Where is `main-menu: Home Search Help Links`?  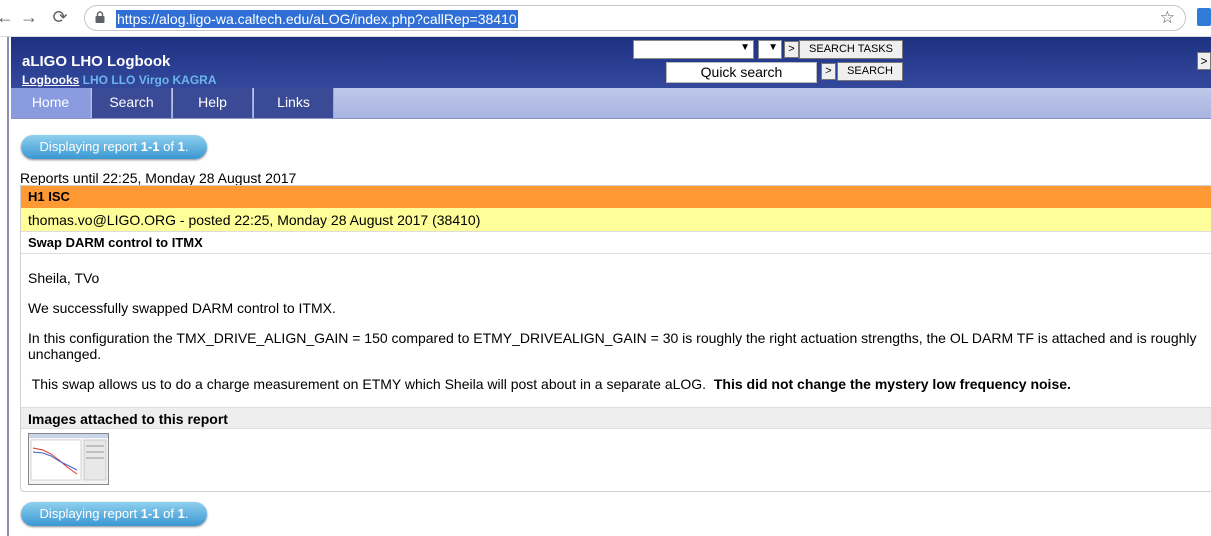 main-menu: Home Search Help Links is located at coordinates (611, 103).